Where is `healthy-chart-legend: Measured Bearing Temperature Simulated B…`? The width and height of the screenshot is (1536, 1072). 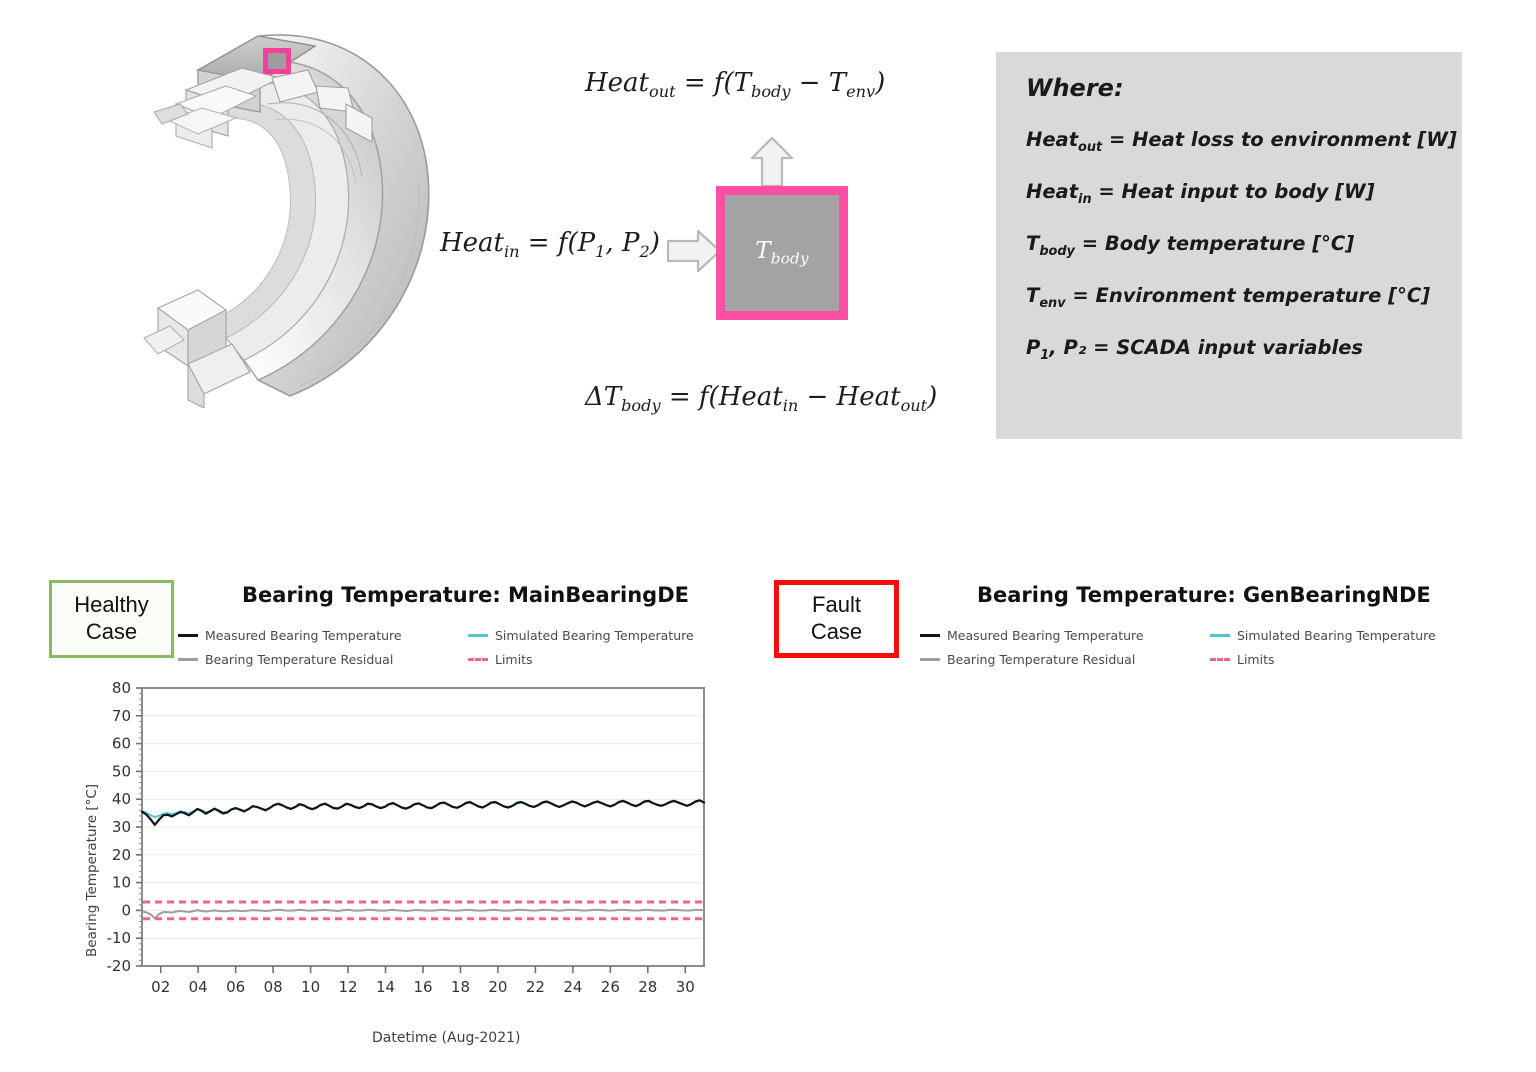 healthy-chart-legend: Measured Bearing Temperature Simulated B… is located at coordinates (458, 647).